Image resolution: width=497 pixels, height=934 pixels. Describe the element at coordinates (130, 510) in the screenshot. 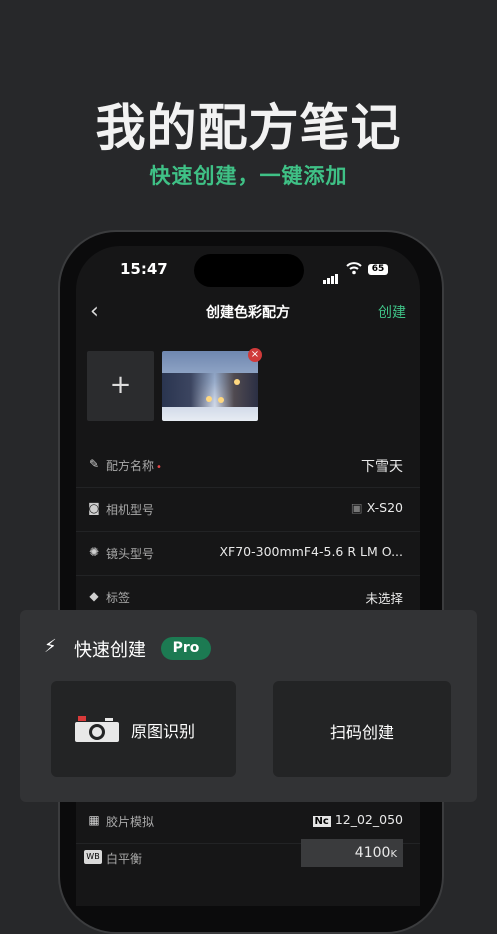

I see `field-label: 相机型号` at that location.